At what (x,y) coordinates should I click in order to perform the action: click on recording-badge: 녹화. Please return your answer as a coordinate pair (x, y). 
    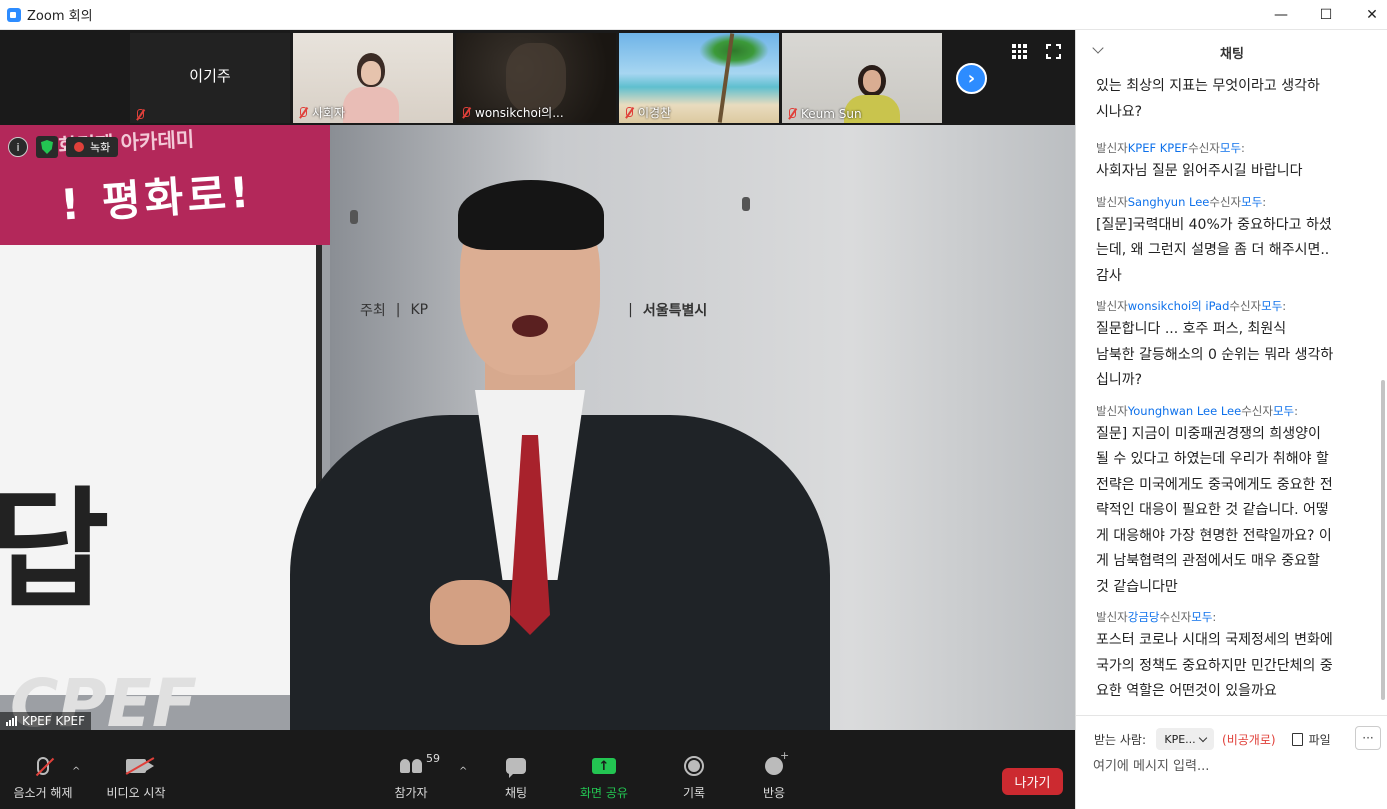
    Looking at the image, I should click on (92, 147).